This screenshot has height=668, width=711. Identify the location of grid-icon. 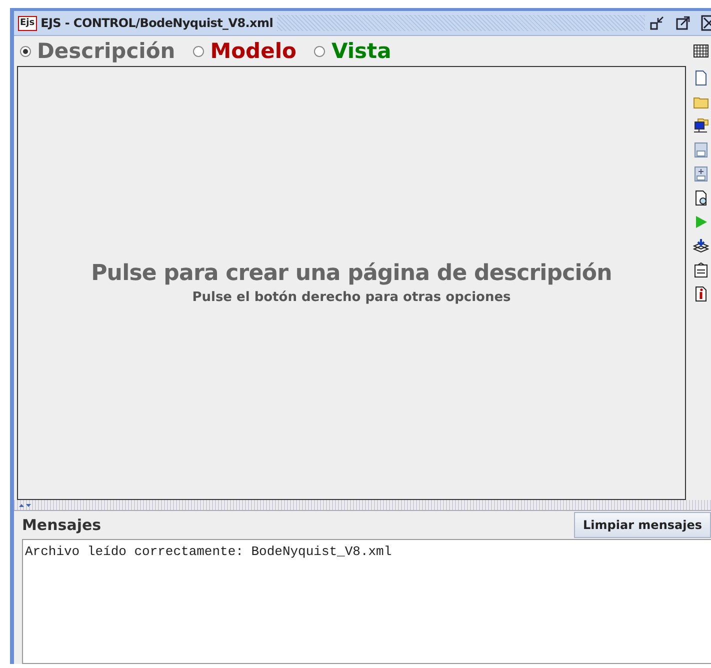
(701, 51).